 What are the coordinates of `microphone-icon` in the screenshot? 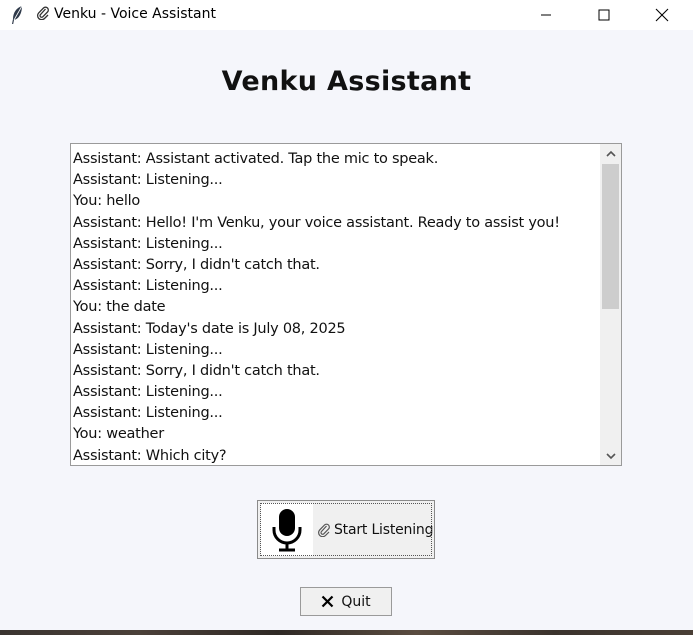 It's located at (287, 529).